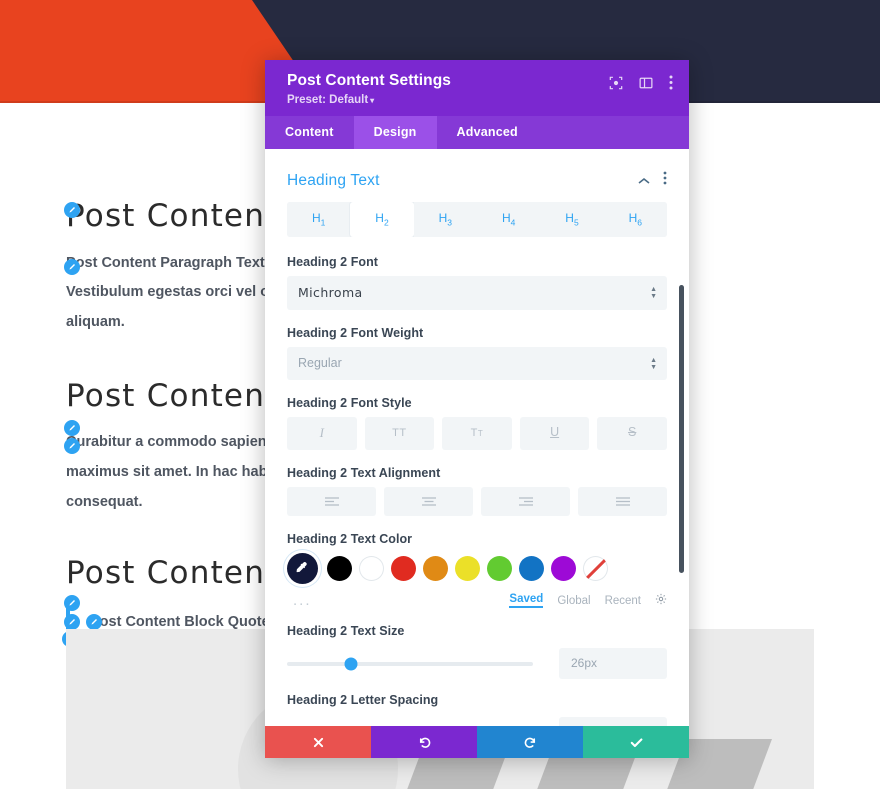 Image resolution: width=880 pixels, height=789 pixels. What do you see at coordinates (94, 622) in the screenshot?
I see `edit-bubble-blockquote-inner` at bounding box center [94, 622].